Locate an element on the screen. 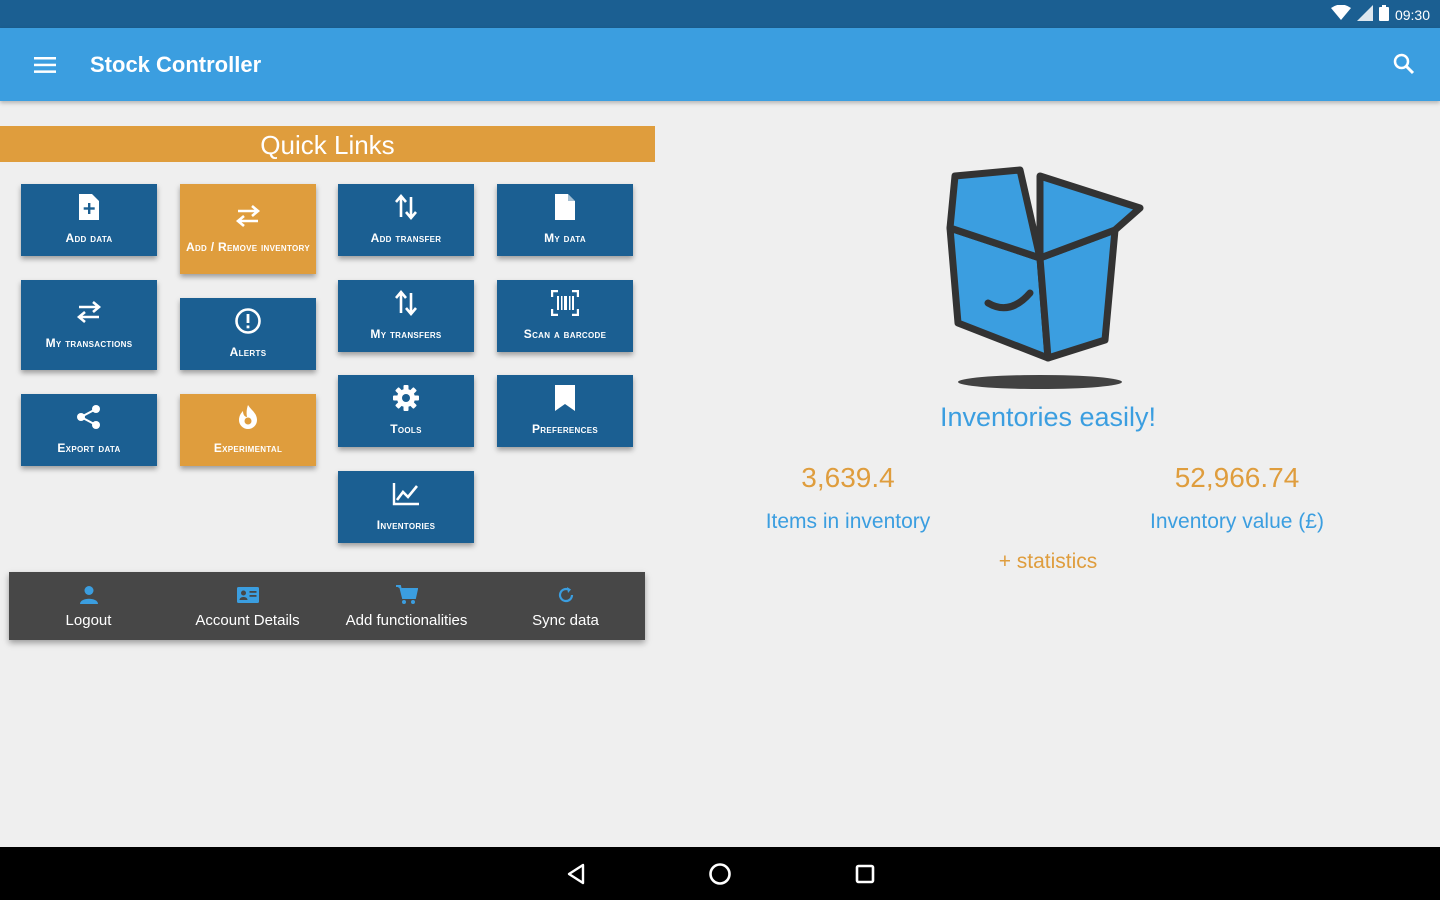 Image resolution: width=1440 pixels, height=900 pixels. search-button is located at coordinates (1404, 64).